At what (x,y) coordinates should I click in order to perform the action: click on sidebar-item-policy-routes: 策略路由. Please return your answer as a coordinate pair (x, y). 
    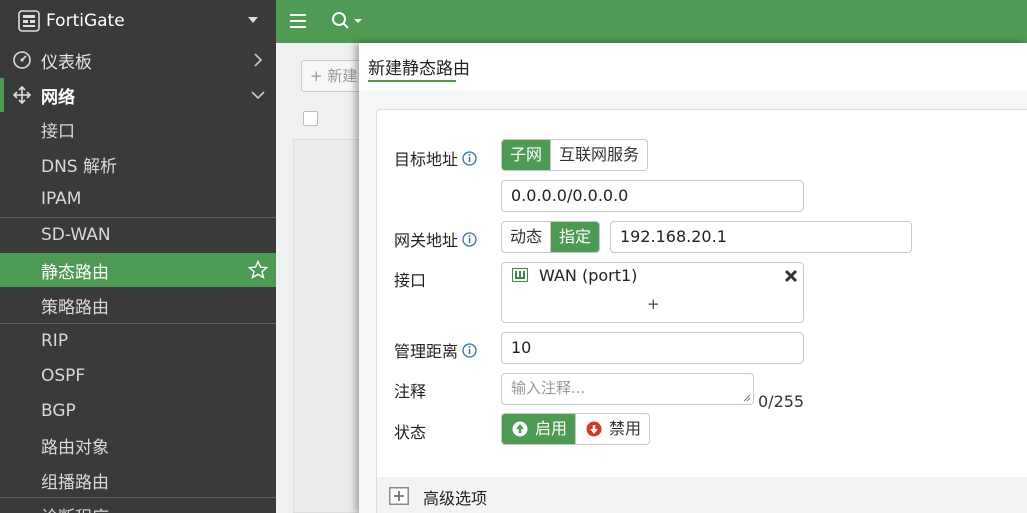
    Looking at the image, I should click on (138, 305).